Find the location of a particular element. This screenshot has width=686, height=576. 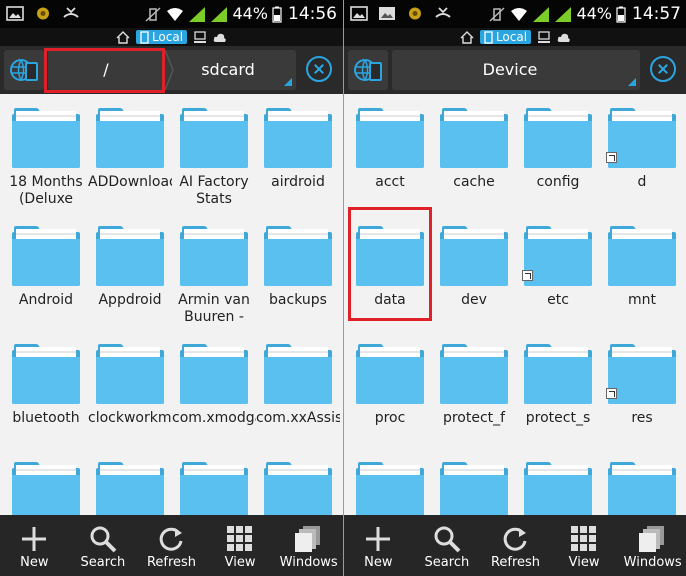

breadcrumb-root: / is located at coordinates (106, 70).